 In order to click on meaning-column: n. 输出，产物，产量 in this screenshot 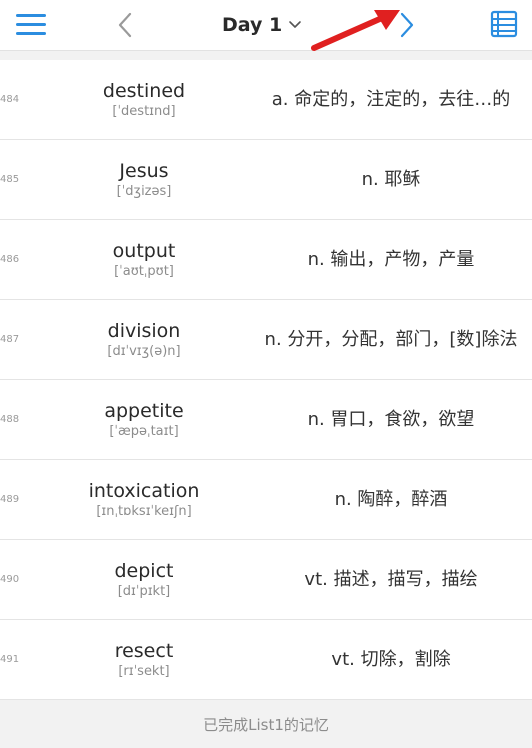, I will do `click(391, 259)`.